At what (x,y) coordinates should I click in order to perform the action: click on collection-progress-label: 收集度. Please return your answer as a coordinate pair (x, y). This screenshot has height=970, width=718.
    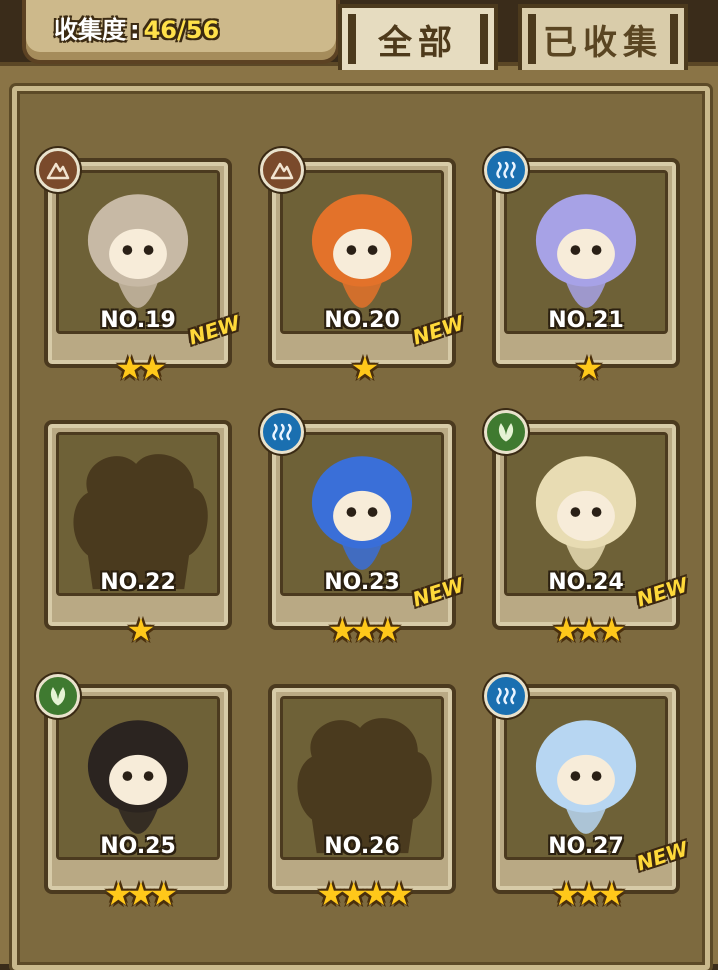
    Looking at the image, I should click on (90, 30).